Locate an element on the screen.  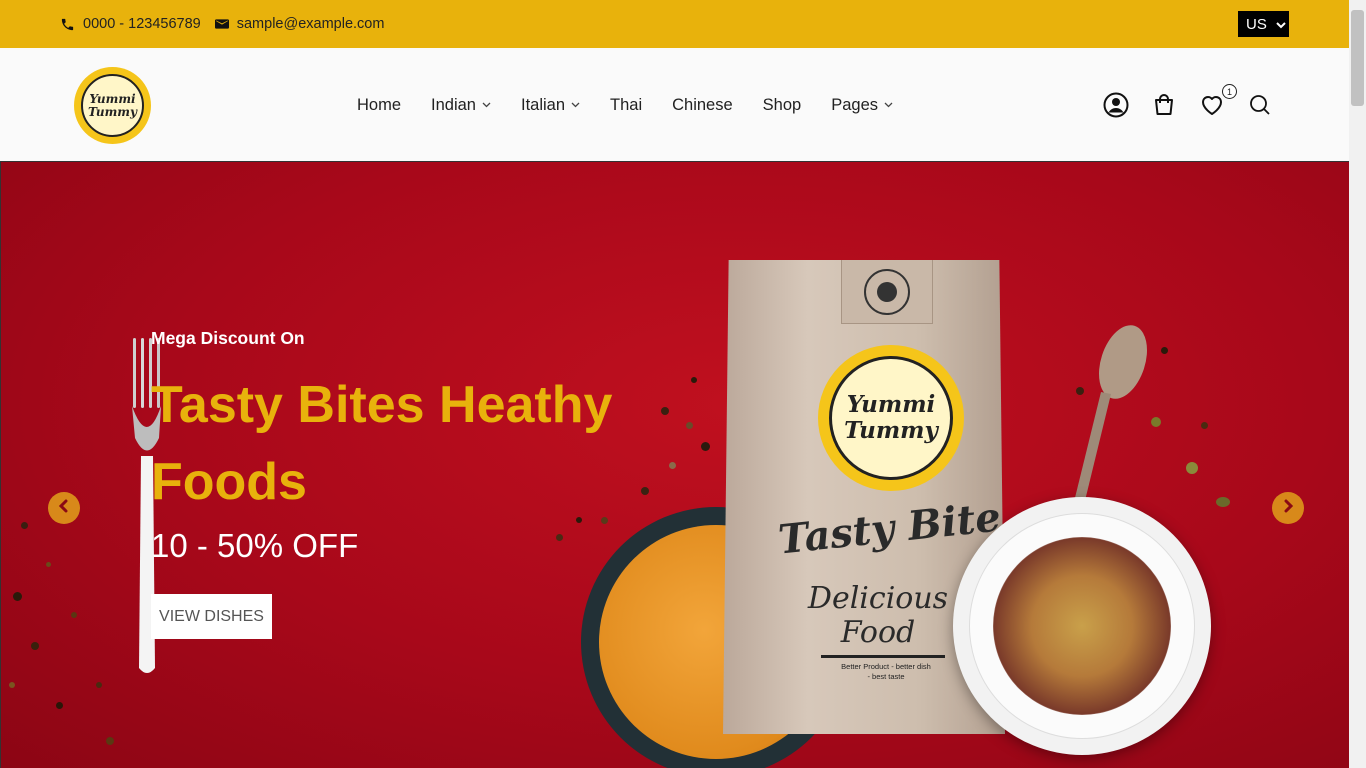
slider-prev-button is located at coordinates (64, 508).